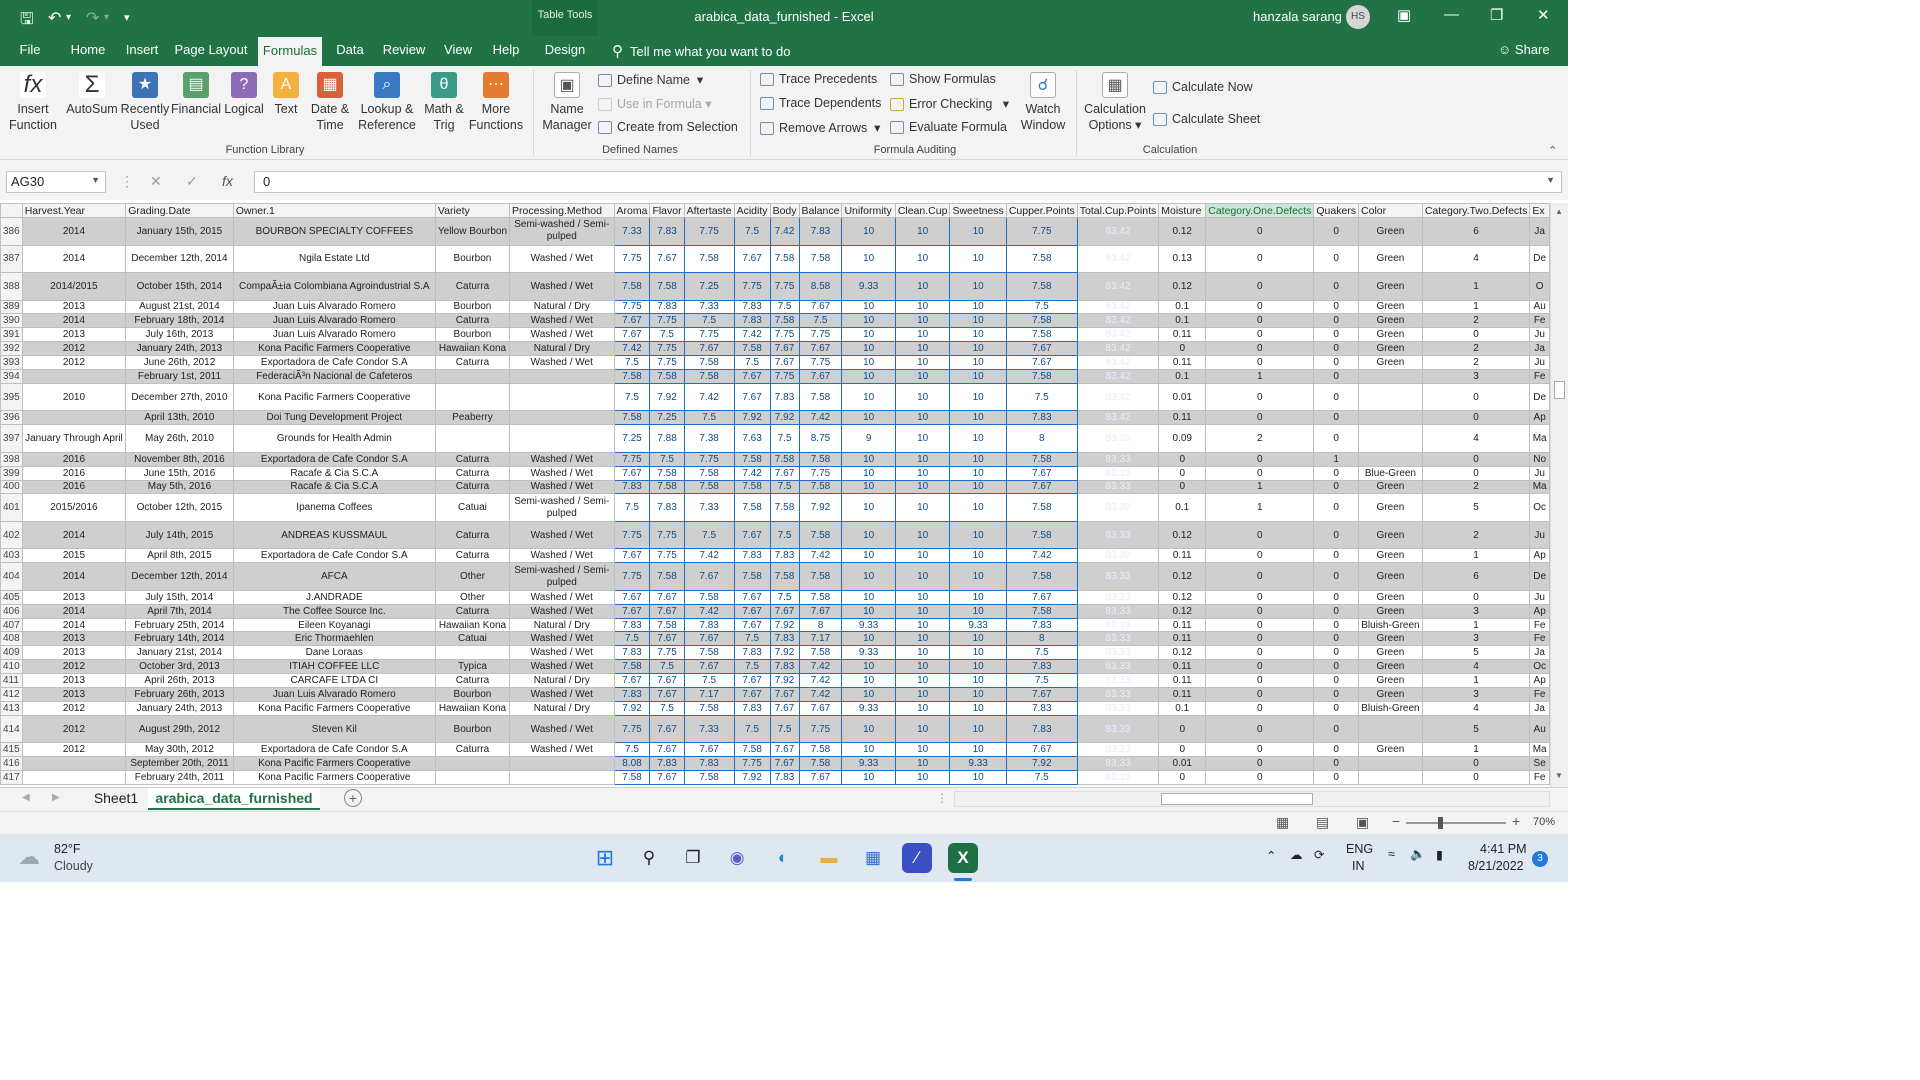  I want to click on table-cell: 4, so click(1476, 708).